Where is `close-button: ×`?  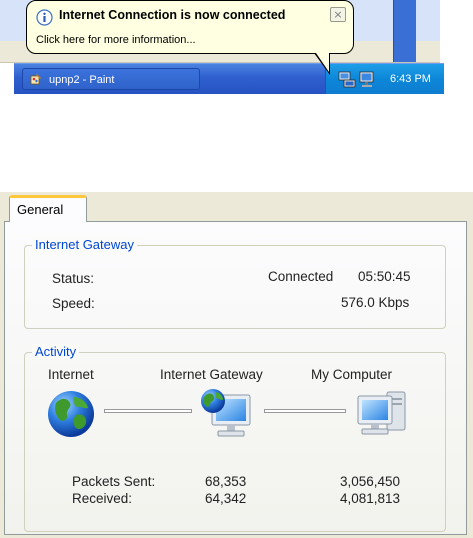 close-button: × is located at coordinates (338, 14).